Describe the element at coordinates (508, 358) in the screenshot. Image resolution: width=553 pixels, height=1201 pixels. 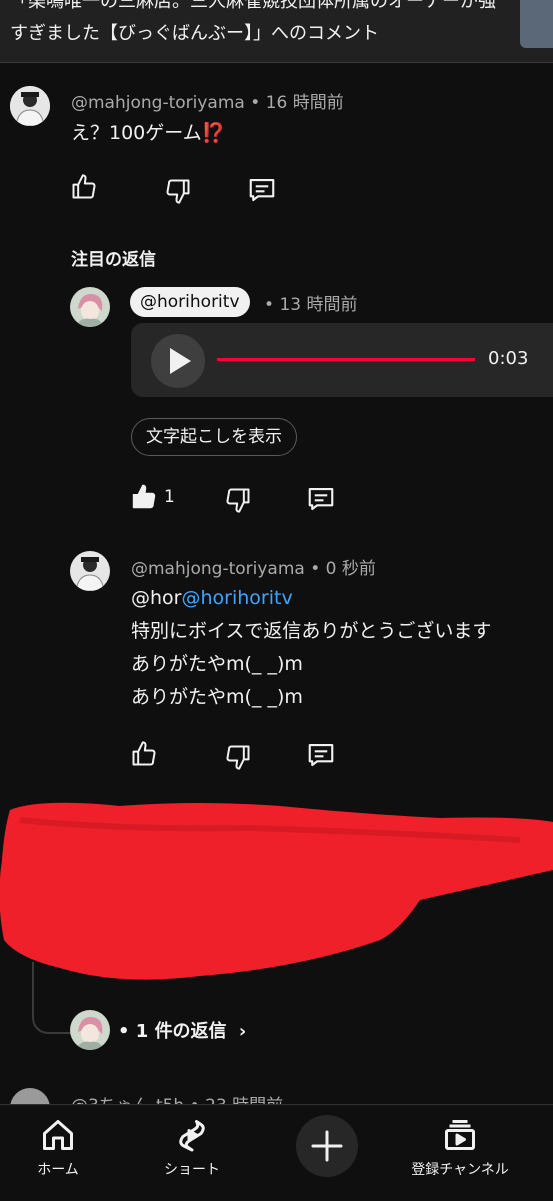
I see `audio-duration: 0:03` at that location.